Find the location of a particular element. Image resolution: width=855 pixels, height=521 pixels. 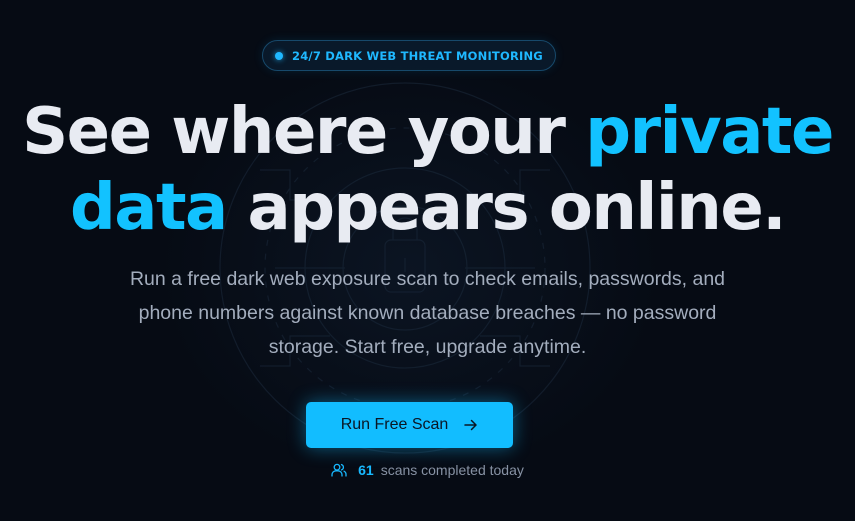

monitoring-badge: 24/7 DARK WEB THREAT MONITORING is located at coordinates (409, 55).